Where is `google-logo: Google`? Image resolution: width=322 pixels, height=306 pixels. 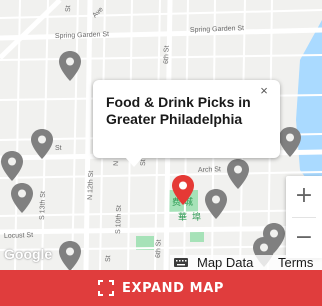 google-logo: Google is located at coordinates (28, 254).